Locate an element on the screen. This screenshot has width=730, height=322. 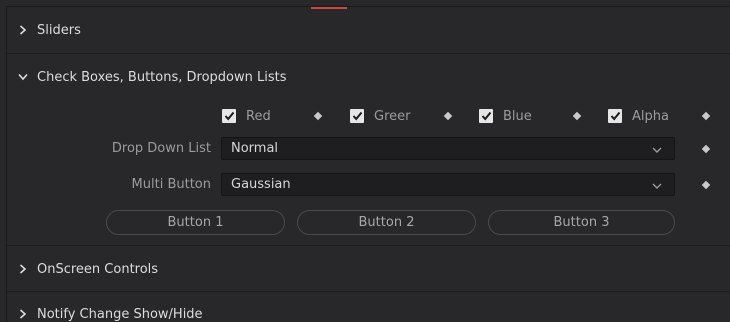
multi-button-row: Multi Button Gaussian is located at coordinates (368, 185).